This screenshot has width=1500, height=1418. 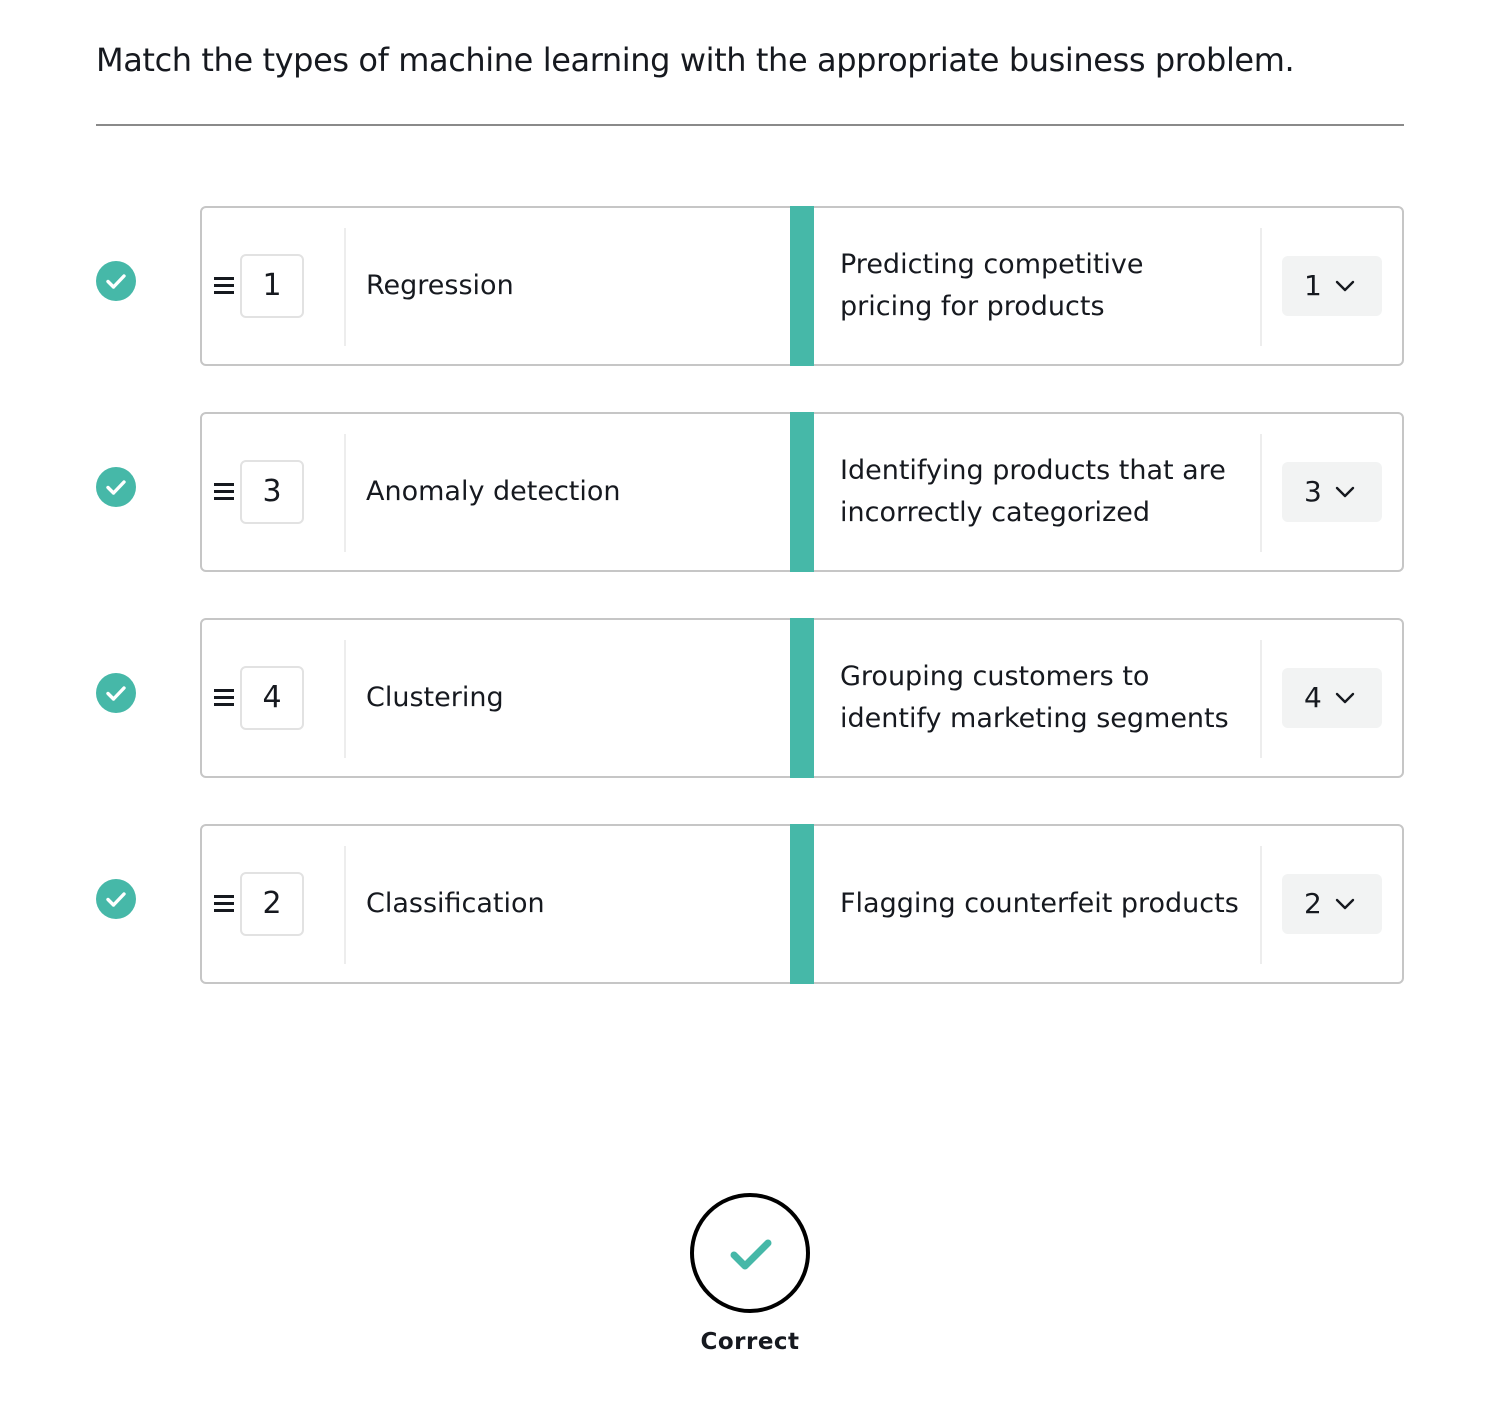 I want to click on ml-type-label: Classification, so click(x=455, y=903).